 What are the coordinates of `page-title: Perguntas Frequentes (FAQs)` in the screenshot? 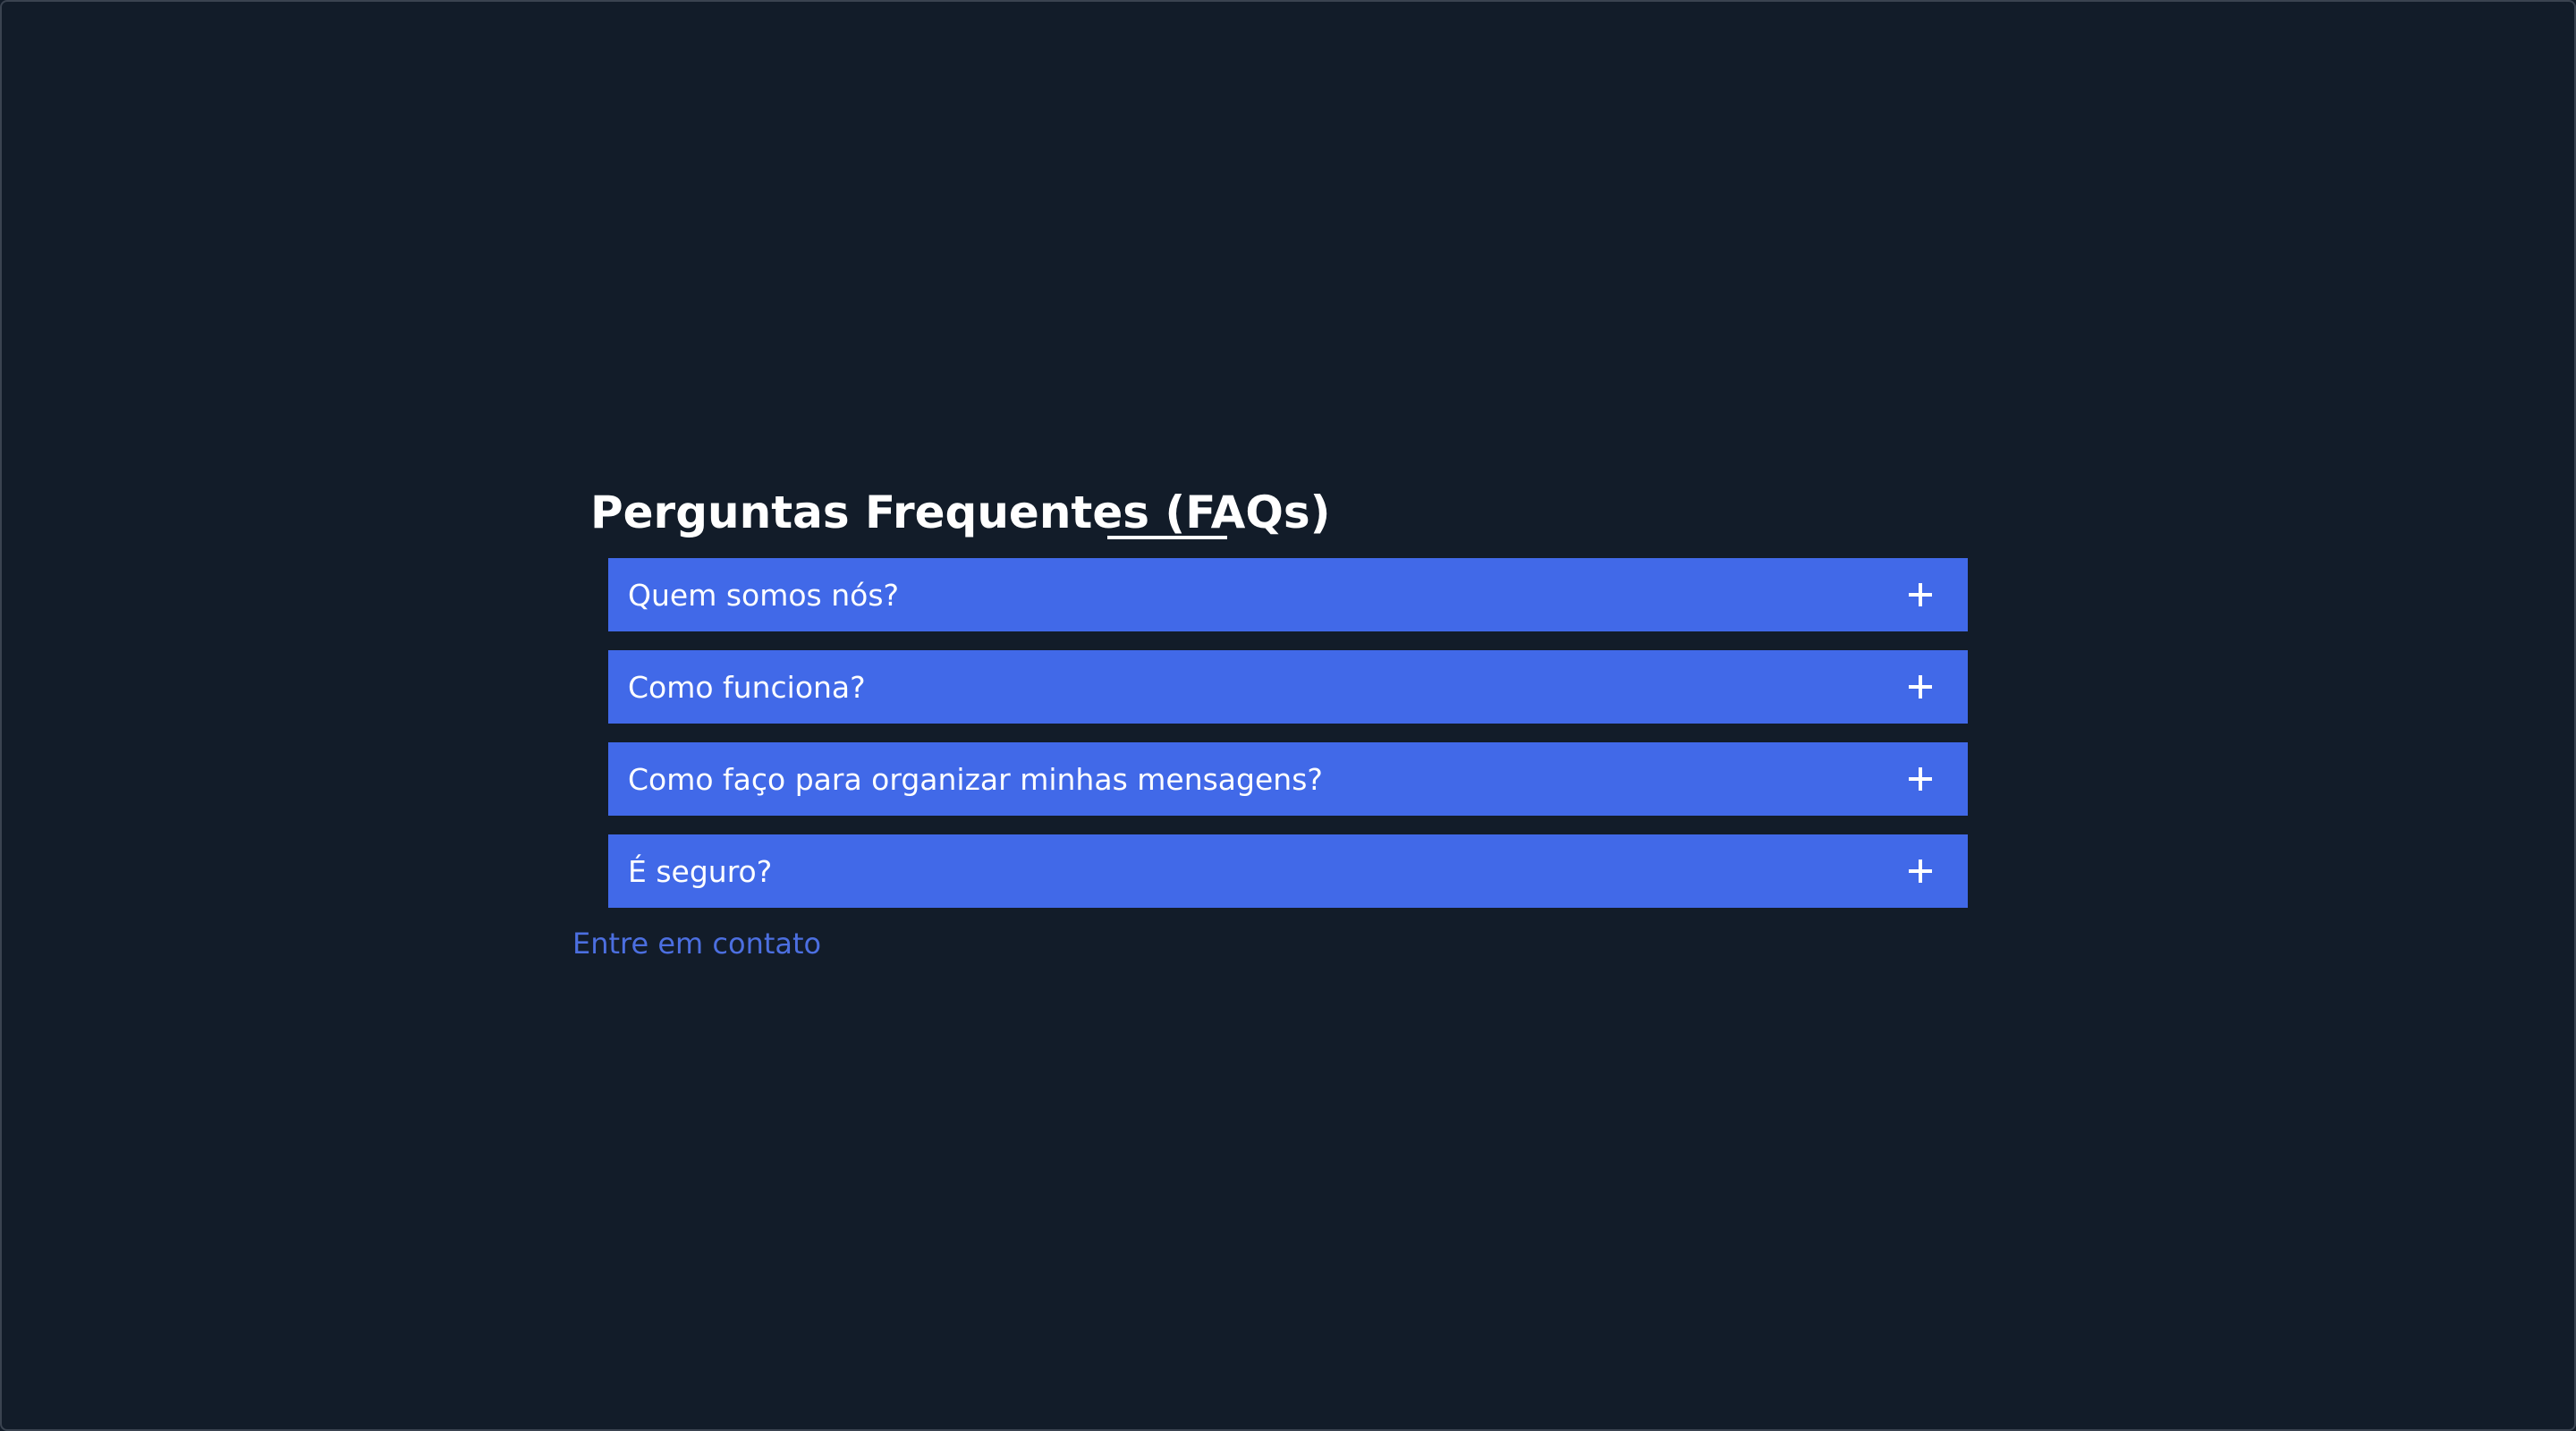 It's located at (960, 513).